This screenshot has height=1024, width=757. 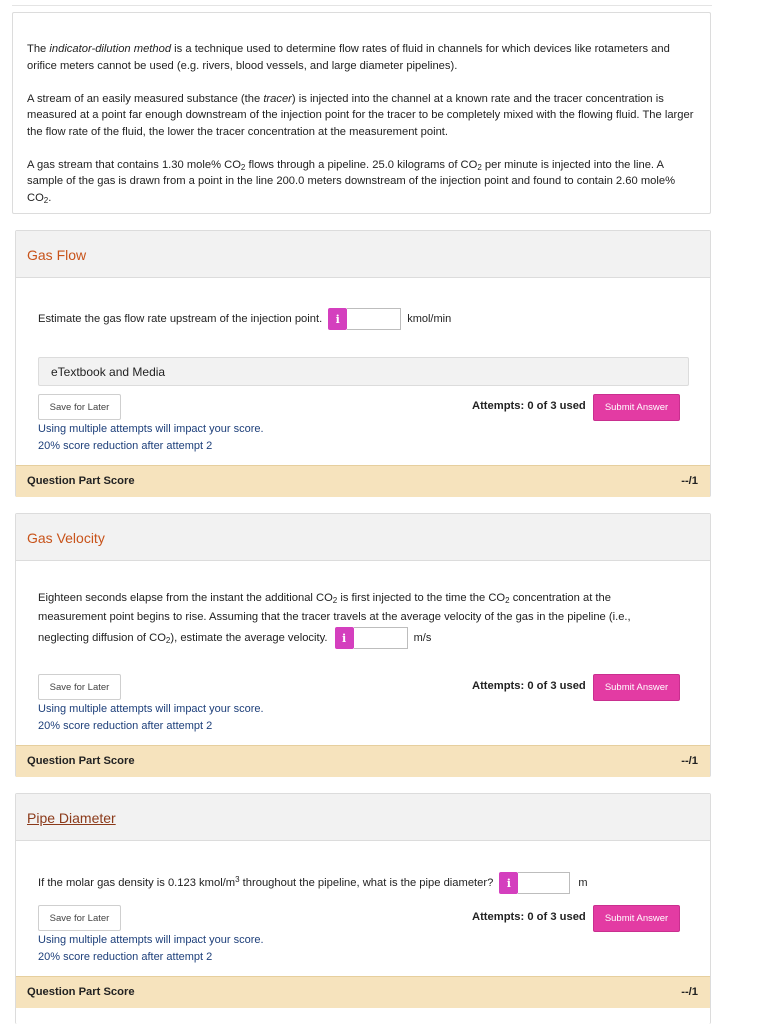 What do you see at coordinates (380, 638) in the screenshot?
I see `gas-velocity-answer-input` at bounding box center [380, 638].